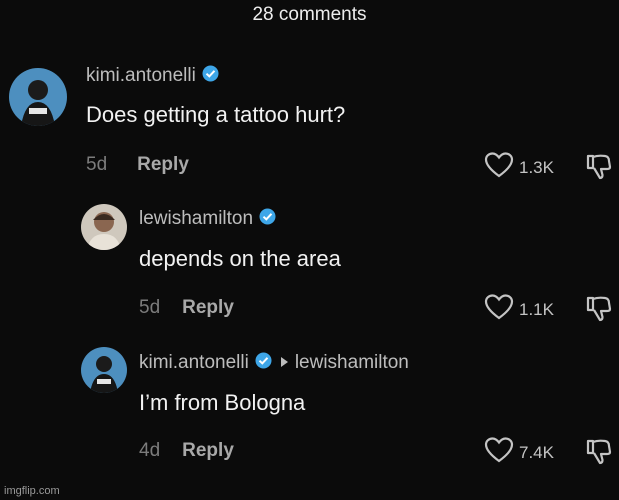  I want to click on comments-count: 28 comments, so click(309, 14).